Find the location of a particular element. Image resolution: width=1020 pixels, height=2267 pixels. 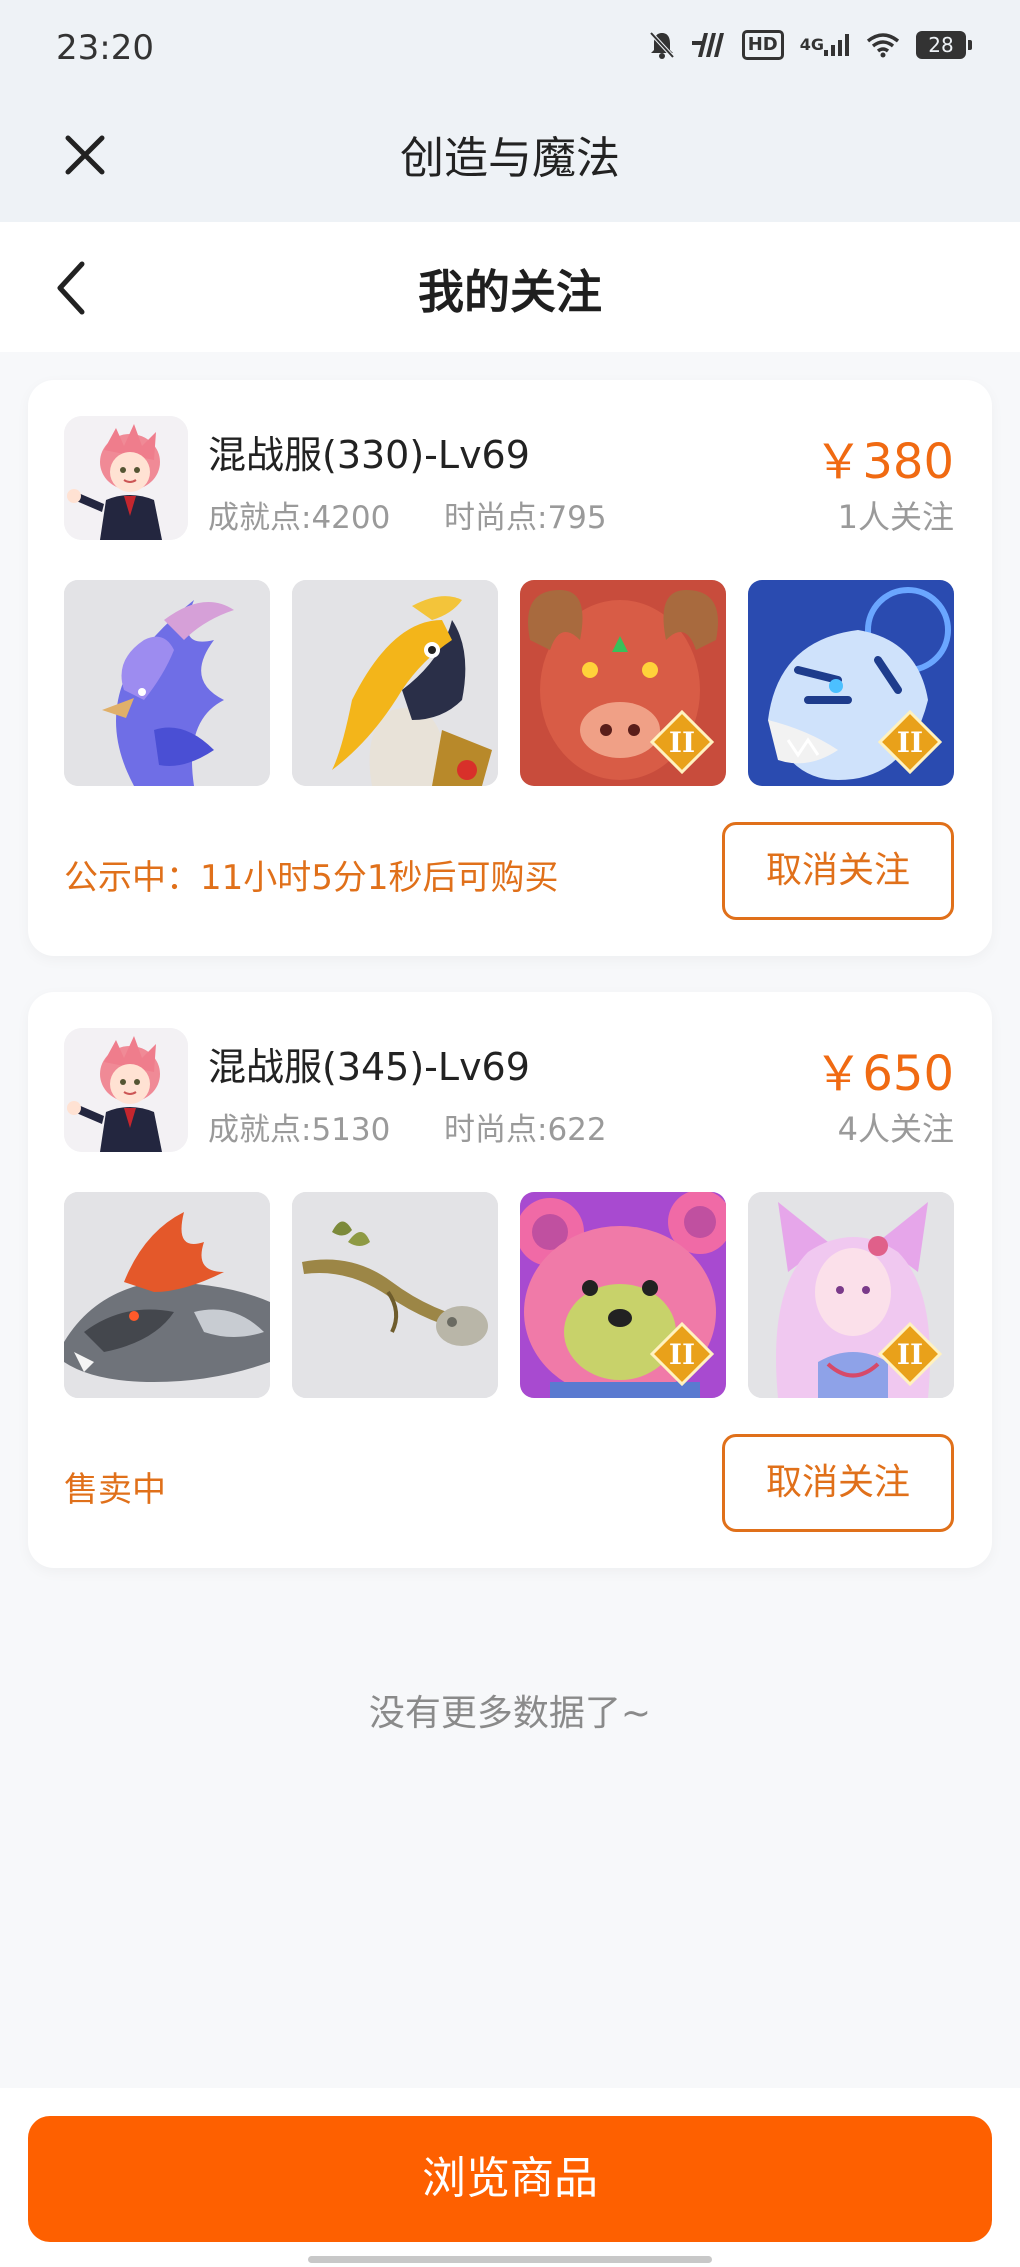

bottom-bar: 浏览商品 is located at coordinates (510, 2177).